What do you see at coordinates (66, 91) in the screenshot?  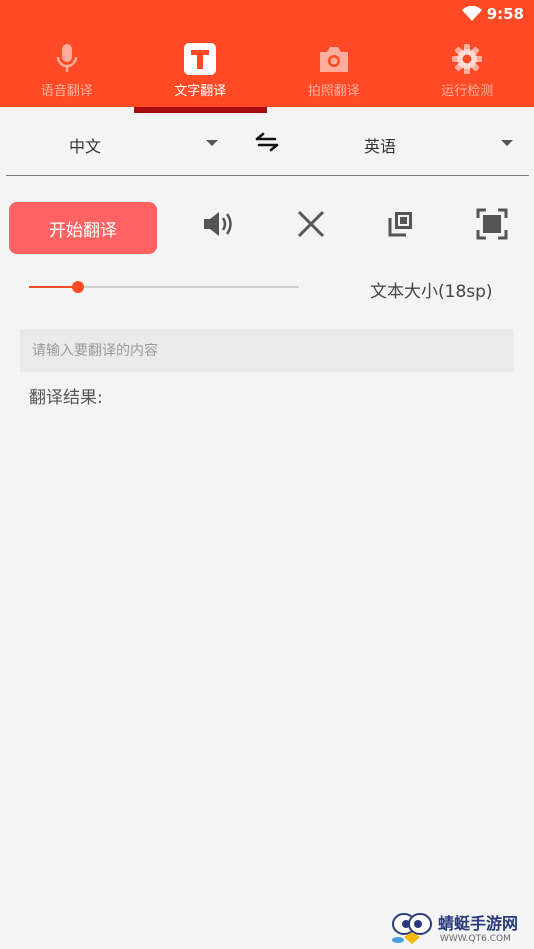 I see `tab-label: 语音翻译` at bounding box center [66, 91].